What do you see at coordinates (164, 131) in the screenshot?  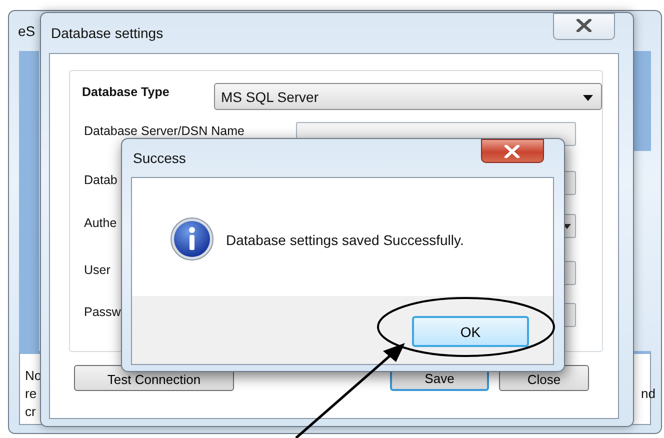 I see `field-label: Database Server/DSN Name` at bounding box center [164, 131].